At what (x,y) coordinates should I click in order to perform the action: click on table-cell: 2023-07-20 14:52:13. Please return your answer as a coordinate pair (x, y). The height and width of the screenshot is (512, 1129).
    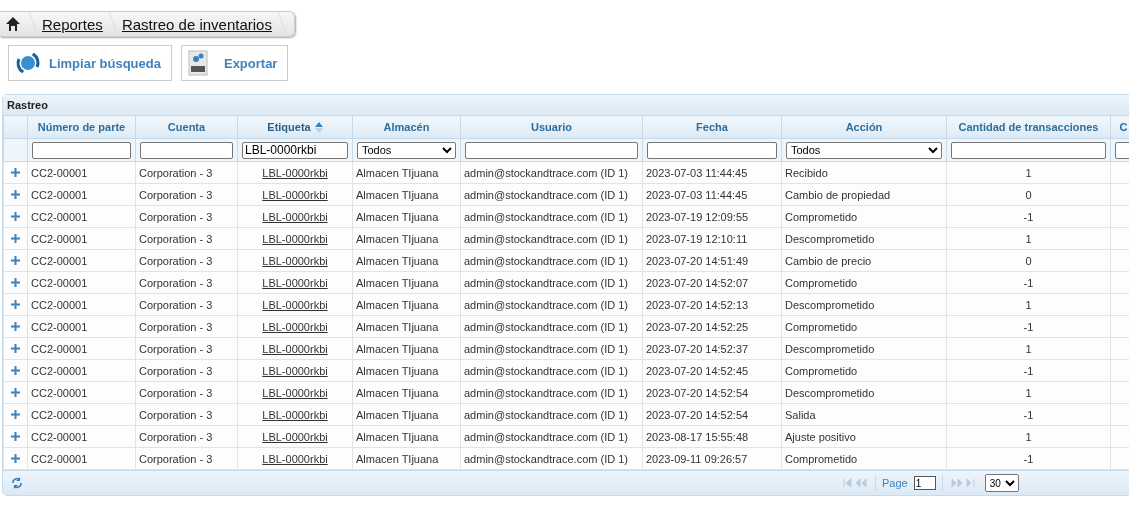
    Looking at the image, I should click on (712, 304).